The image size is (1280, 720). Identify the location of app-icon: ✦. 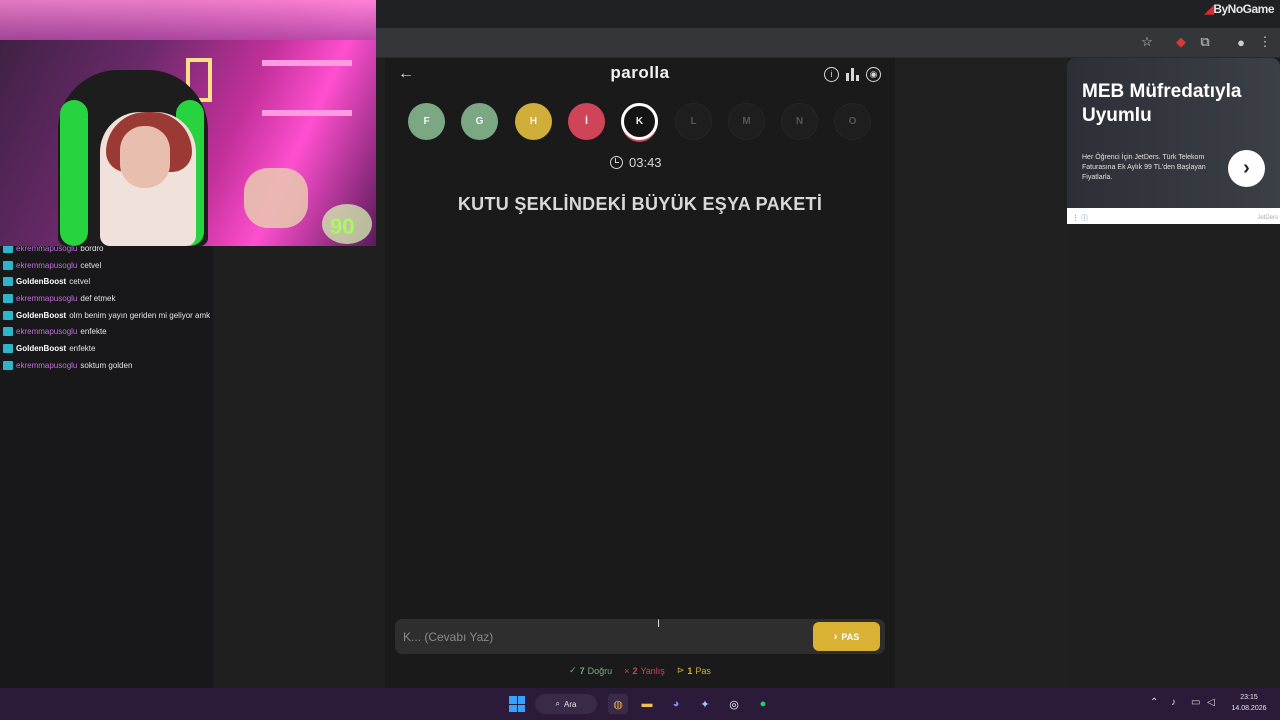
(705, 704).